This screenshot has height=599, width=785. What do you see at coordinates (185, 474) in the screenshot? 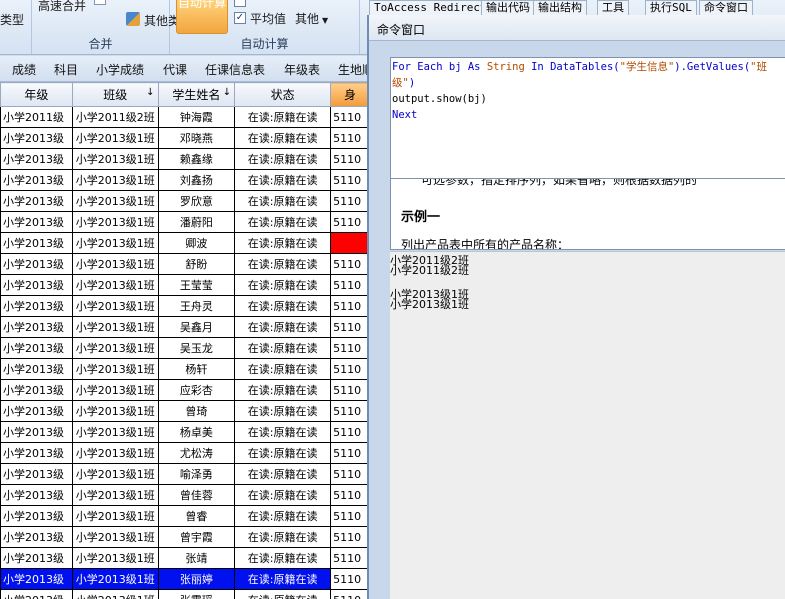
I see `table-row: 小学2013级 小学2013级1班 喻泽勇 在读:原籍在读 5110` at bounding box center [185, 474].